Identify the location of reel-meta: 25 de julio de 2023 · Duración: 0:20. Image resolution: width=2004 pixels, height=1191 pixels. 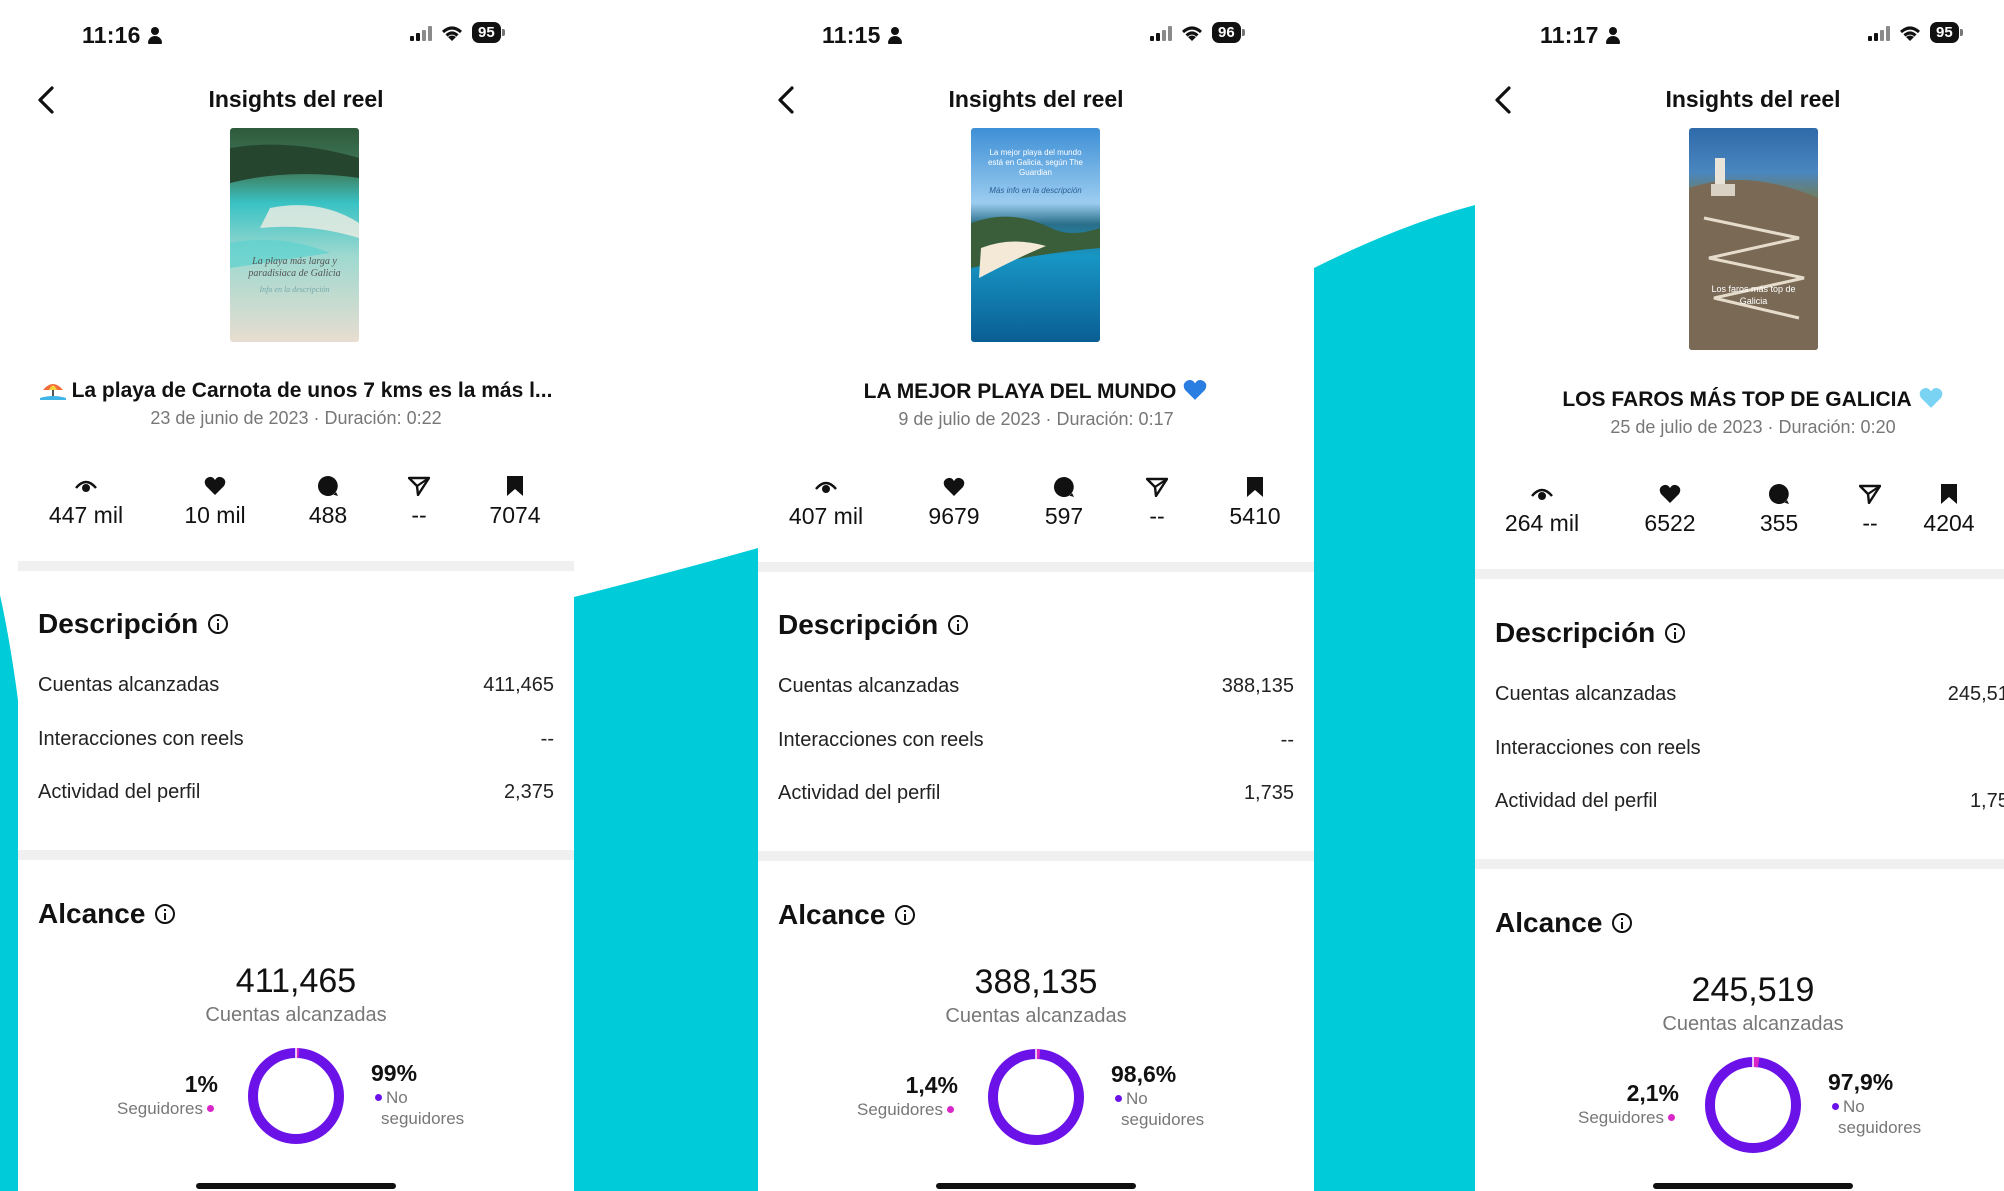
(1753, 427).